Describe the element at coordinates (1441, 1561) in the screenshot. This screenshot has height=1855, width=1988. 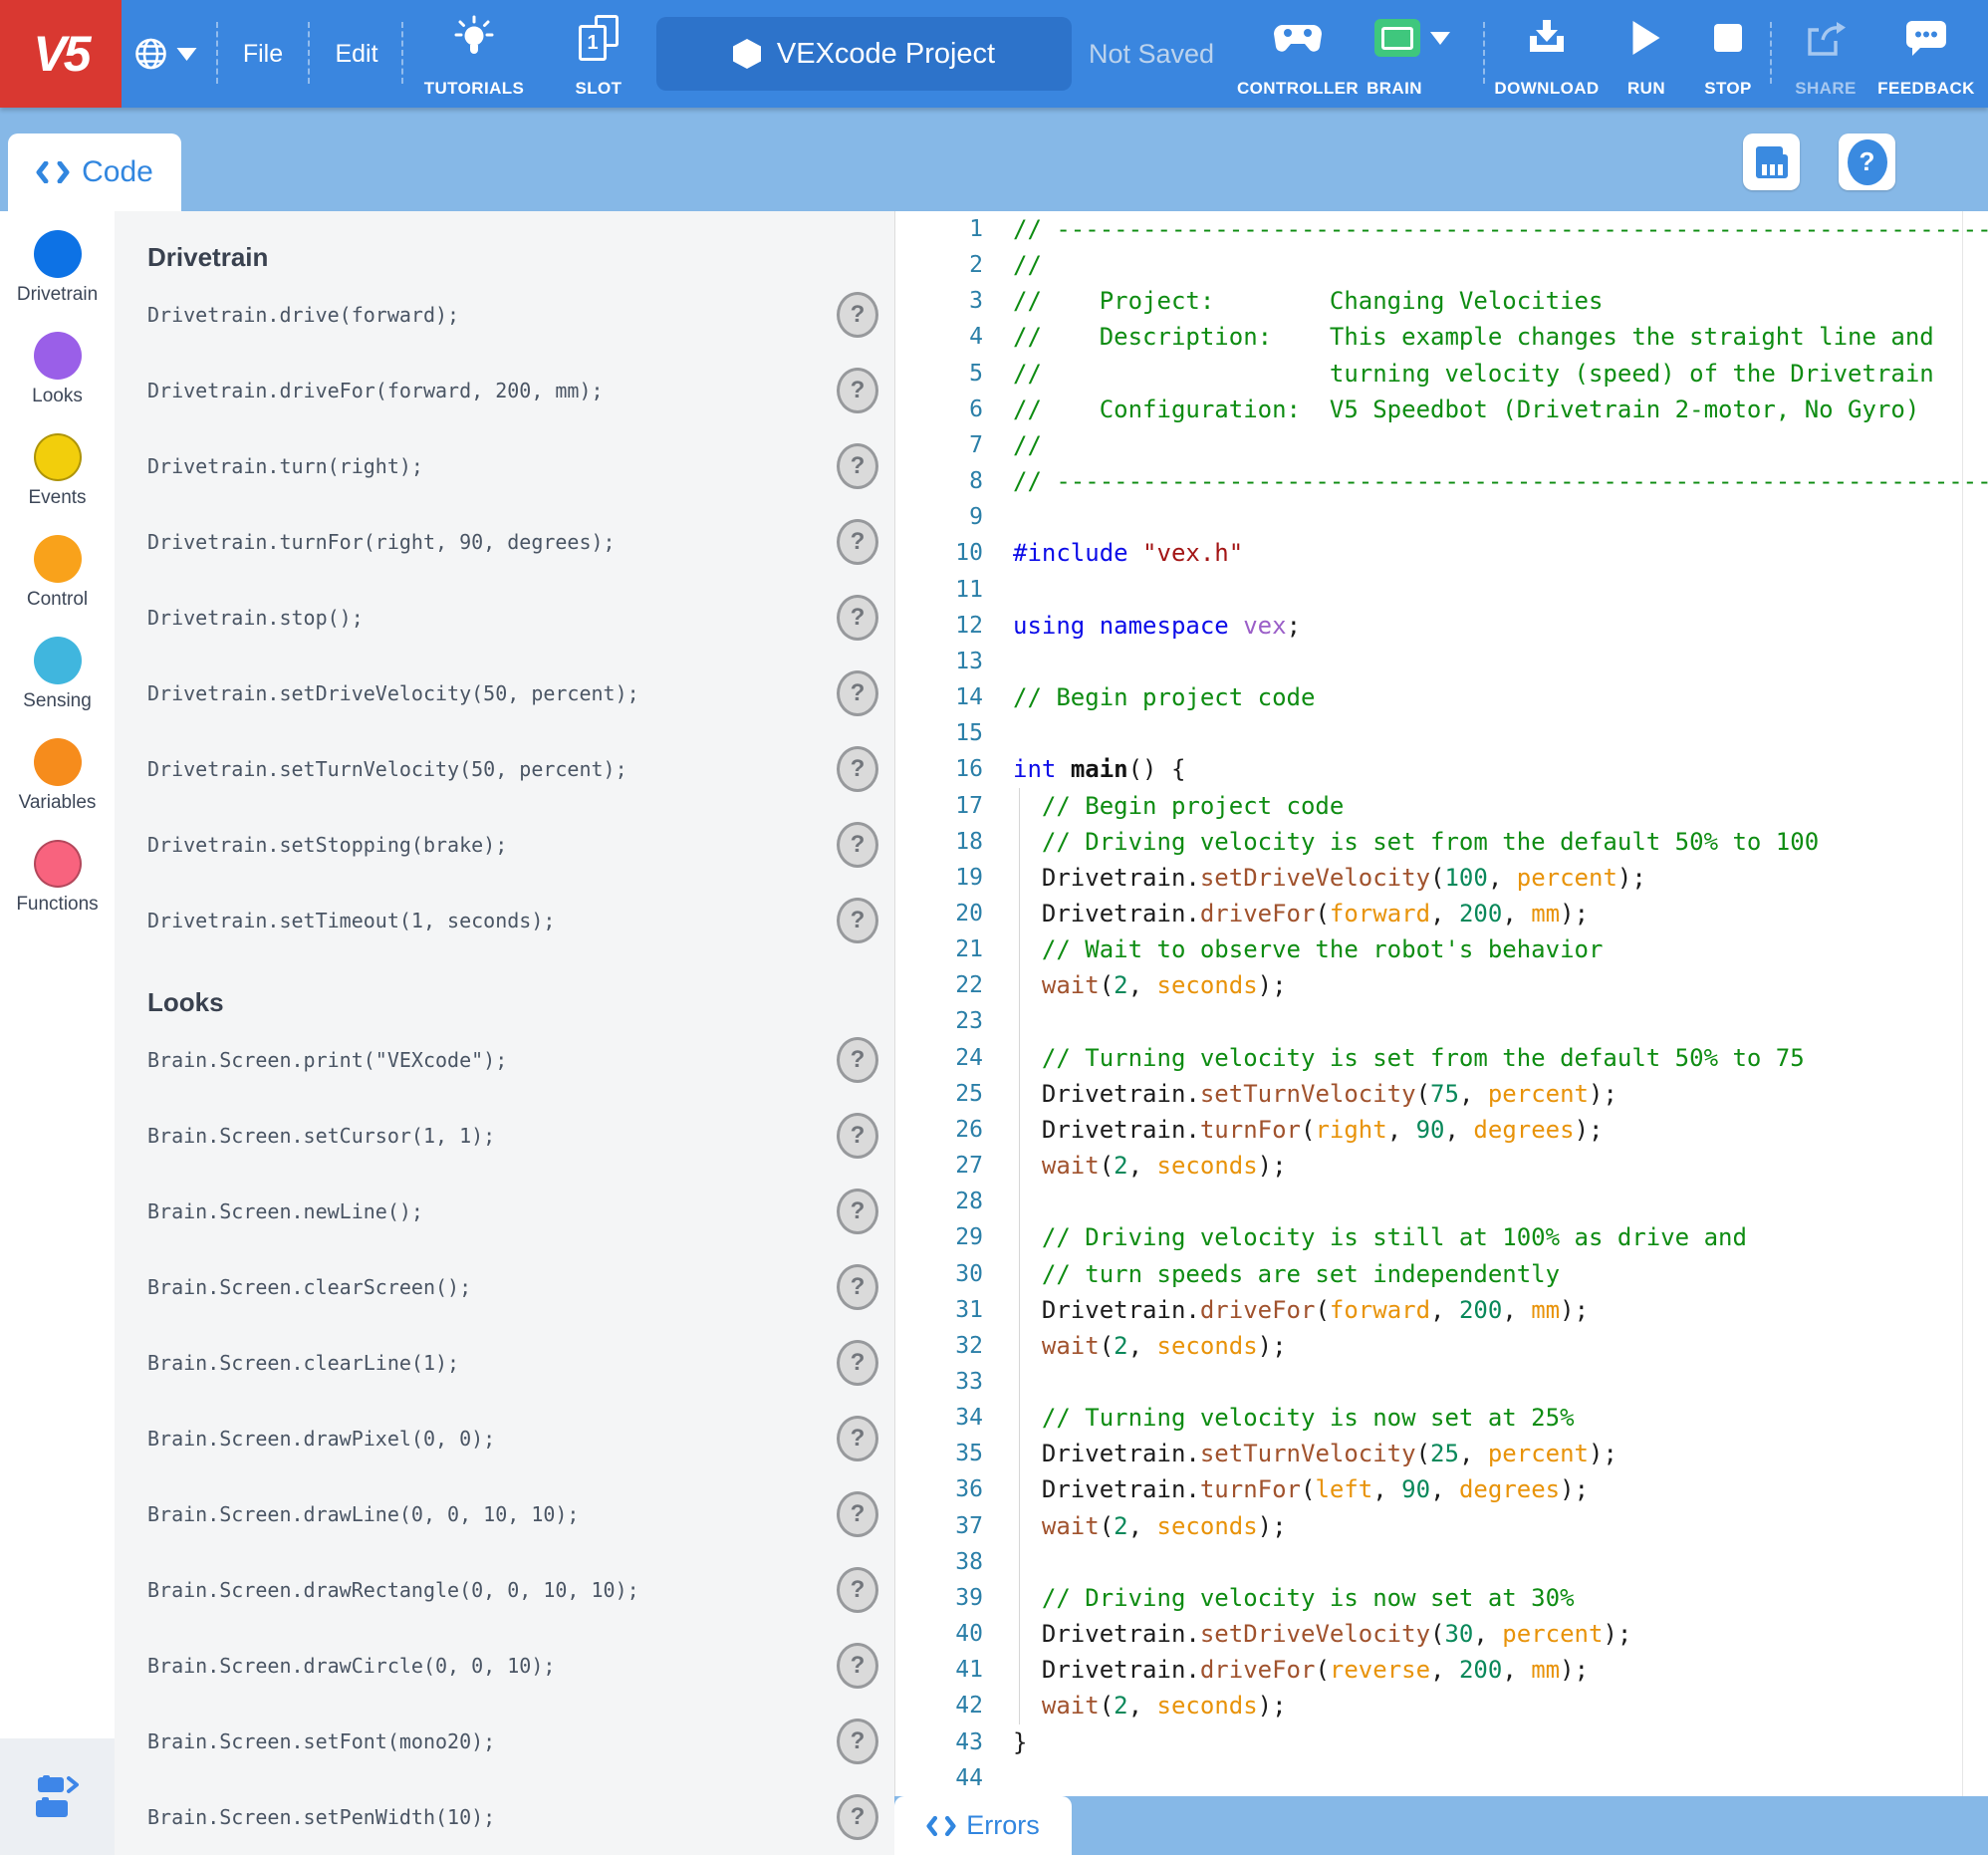
I see `code-line: 38` at that location.